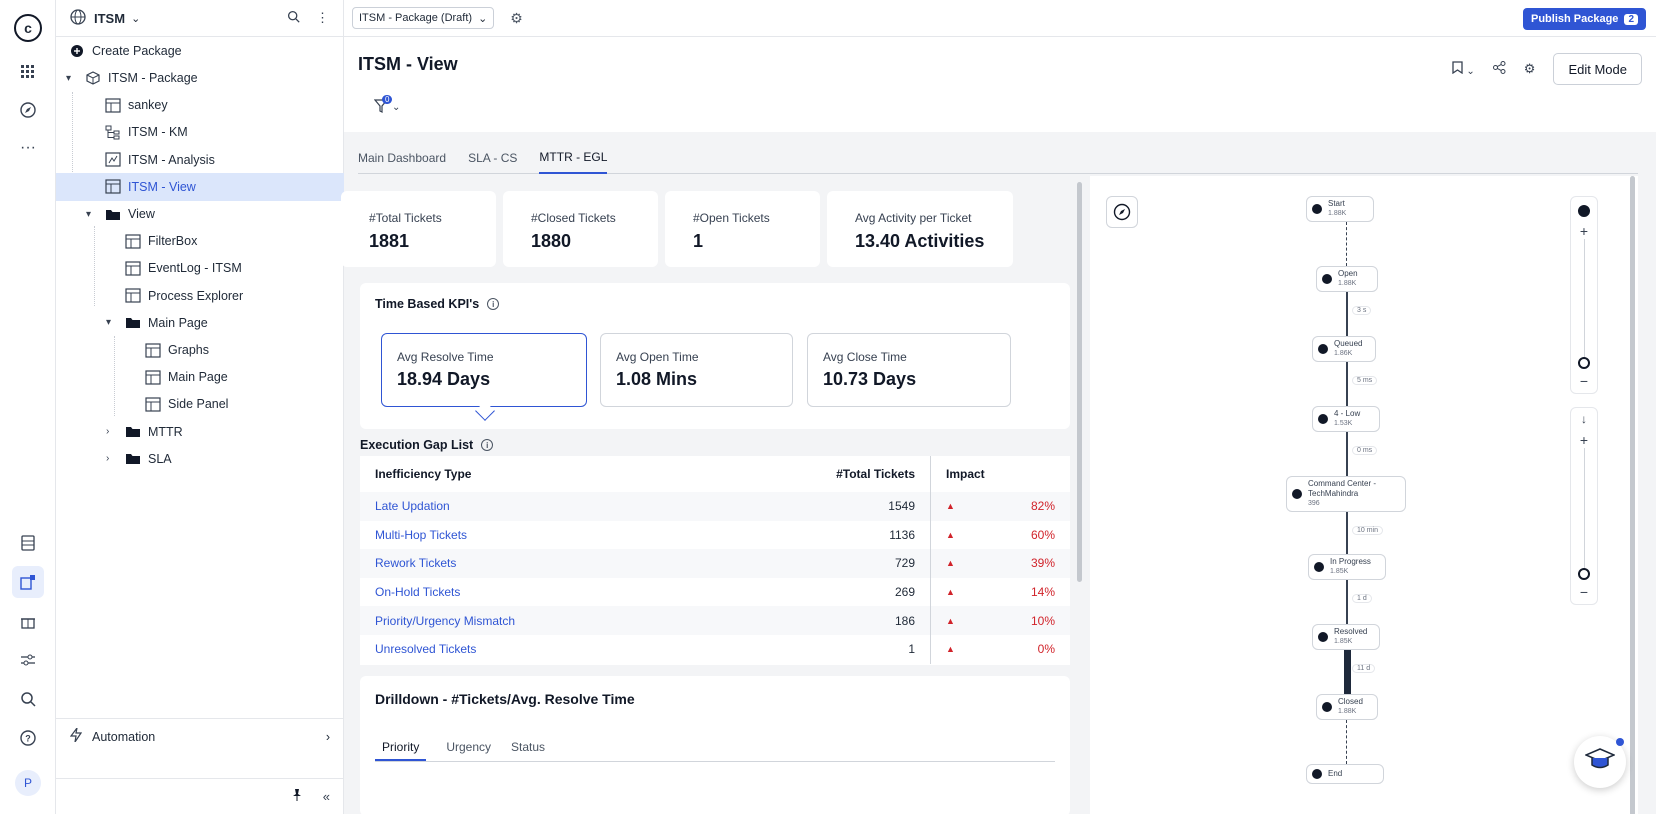 This screenshot has height=814, width=1656. Describe the element at coordinates (200, 377) in the screenshot. I see `sidebar-item-main-page: Main Page` at that location.